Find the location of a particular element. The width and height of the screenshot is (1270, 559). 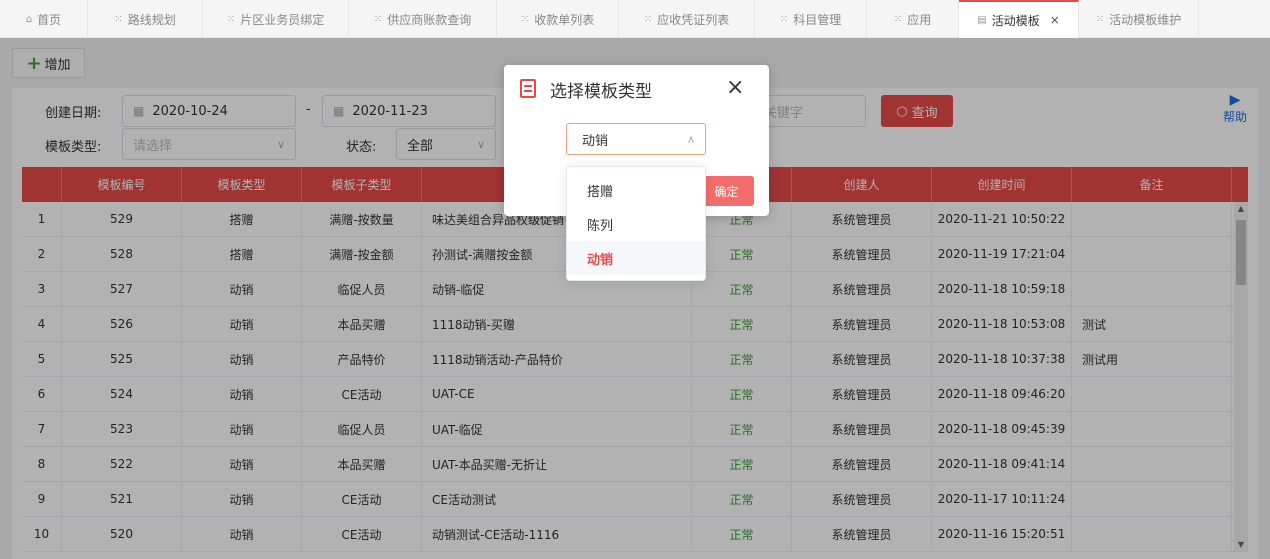

template-type-dropdown: 搭赠 陈列 动销 is located at coordinates (636, 223).